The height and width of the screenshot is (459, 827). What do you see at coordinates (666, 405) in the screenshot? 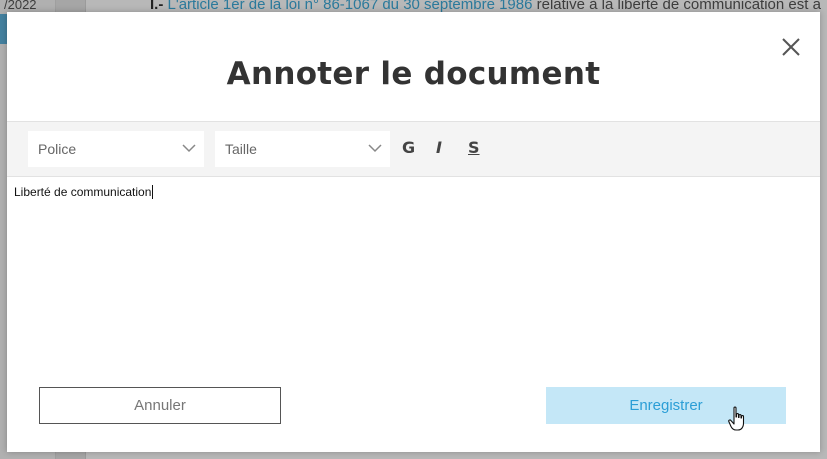
I see `save-button: Enregistrer` at bounding box center [666, 405].